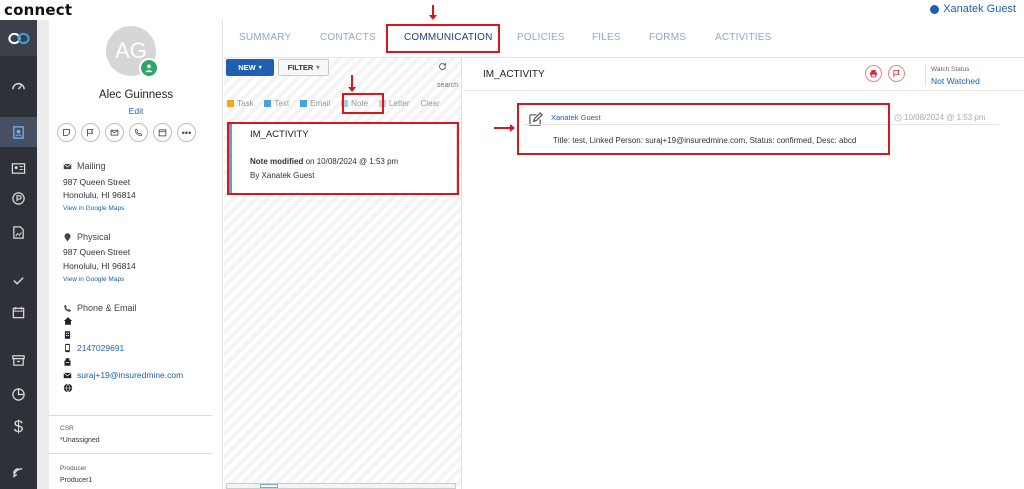  What do you see at coordinates (87, 237) in the screenshot?
I see `physical-label: Physical` at bounding box center [87, 237].